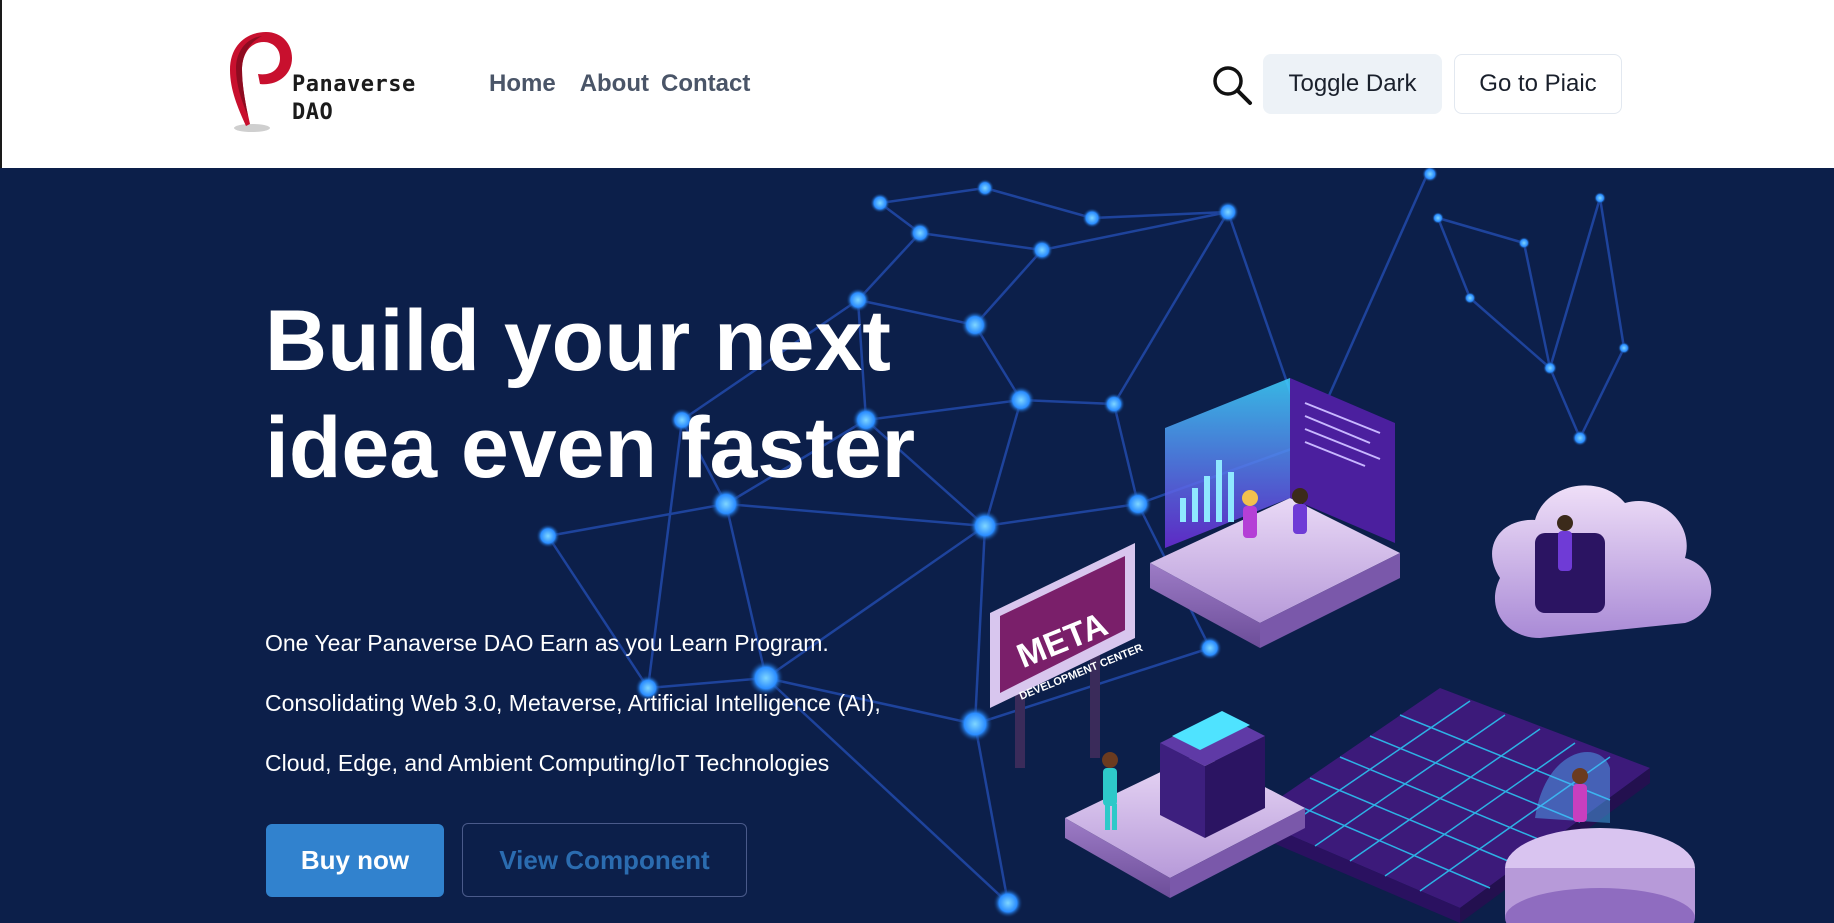  Describe the element at coordinates (355, 860) in the screenshot. I see `buy-now-button: Buy now` at that location.